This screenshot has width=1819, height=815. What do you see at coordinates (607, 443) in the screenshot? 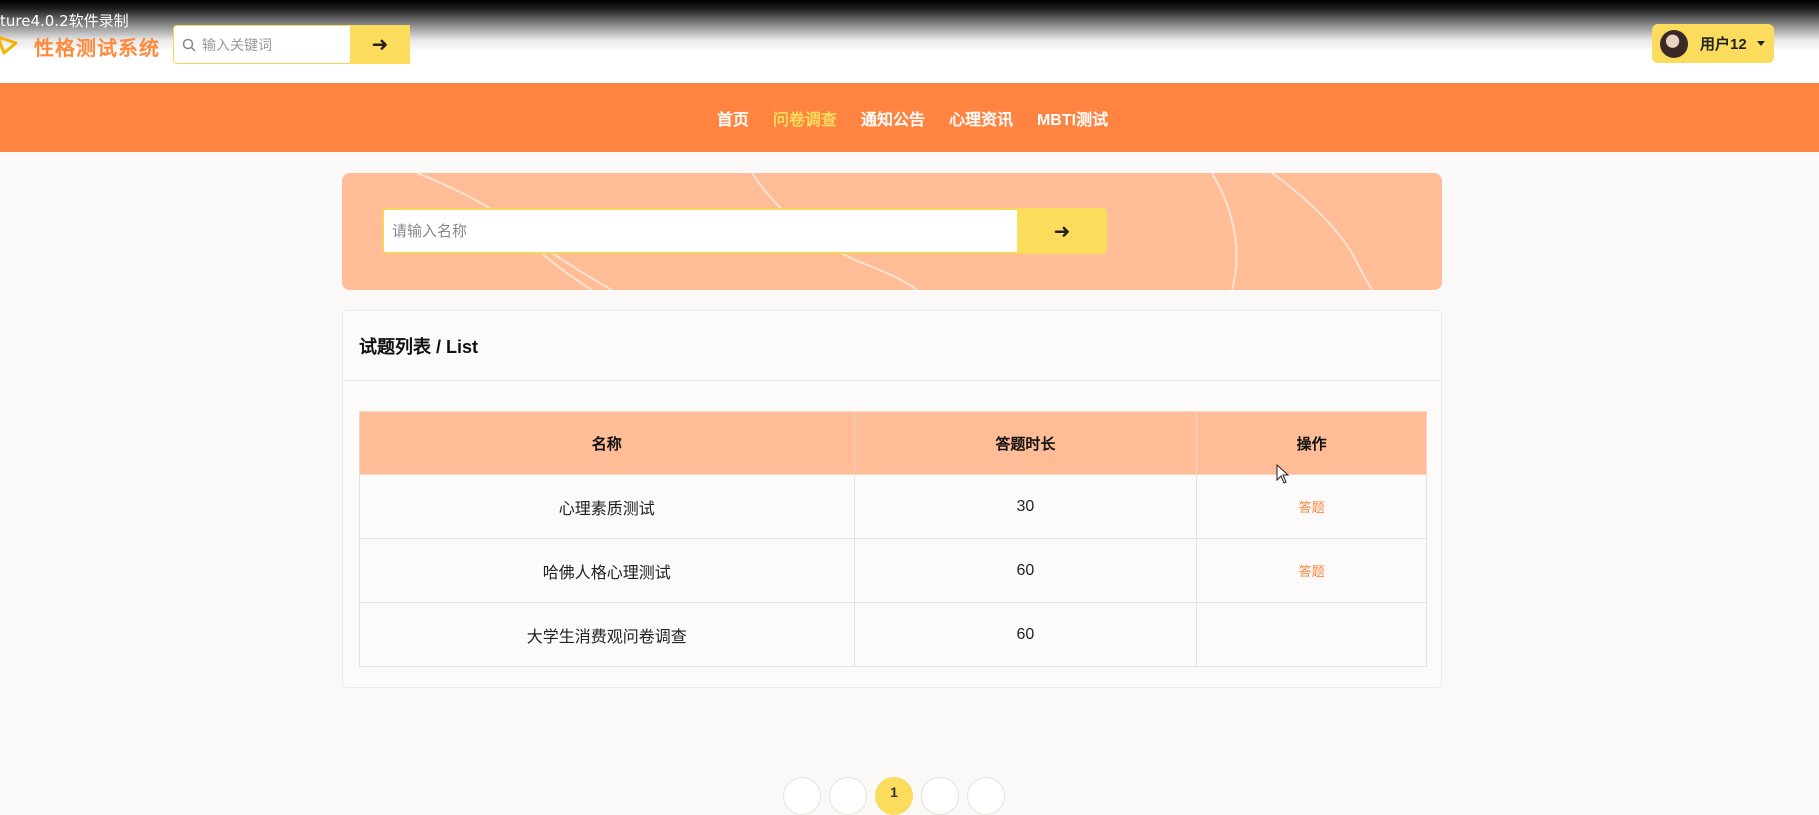
I see `column-header-name: 名称` at bounding box center [607, 443].